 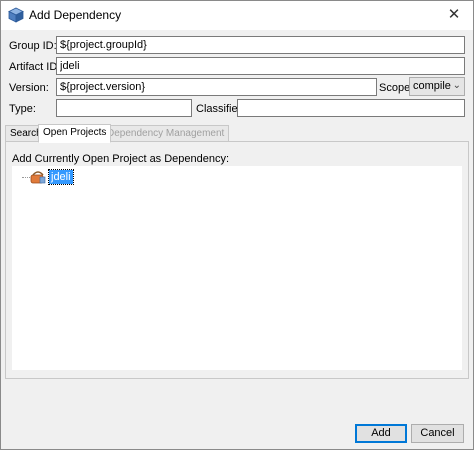 What do you see at coordinates (22, 109) in the screenshot?
I see `type-label: Type:` at bounding box center [22, 109].